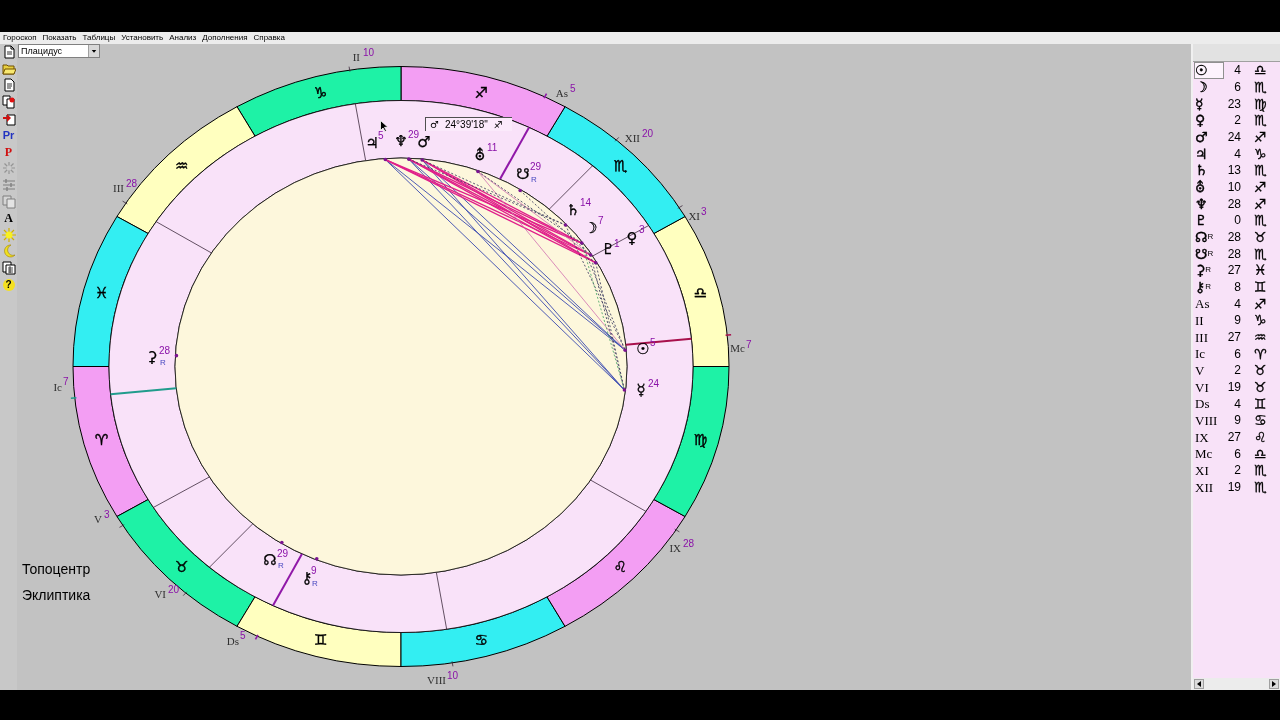 The height and width of the screenshot is (720, 1280). Describe the element at coordinates (1209, 120) in the screenshot. I see `point-cell: ♀` at that location.